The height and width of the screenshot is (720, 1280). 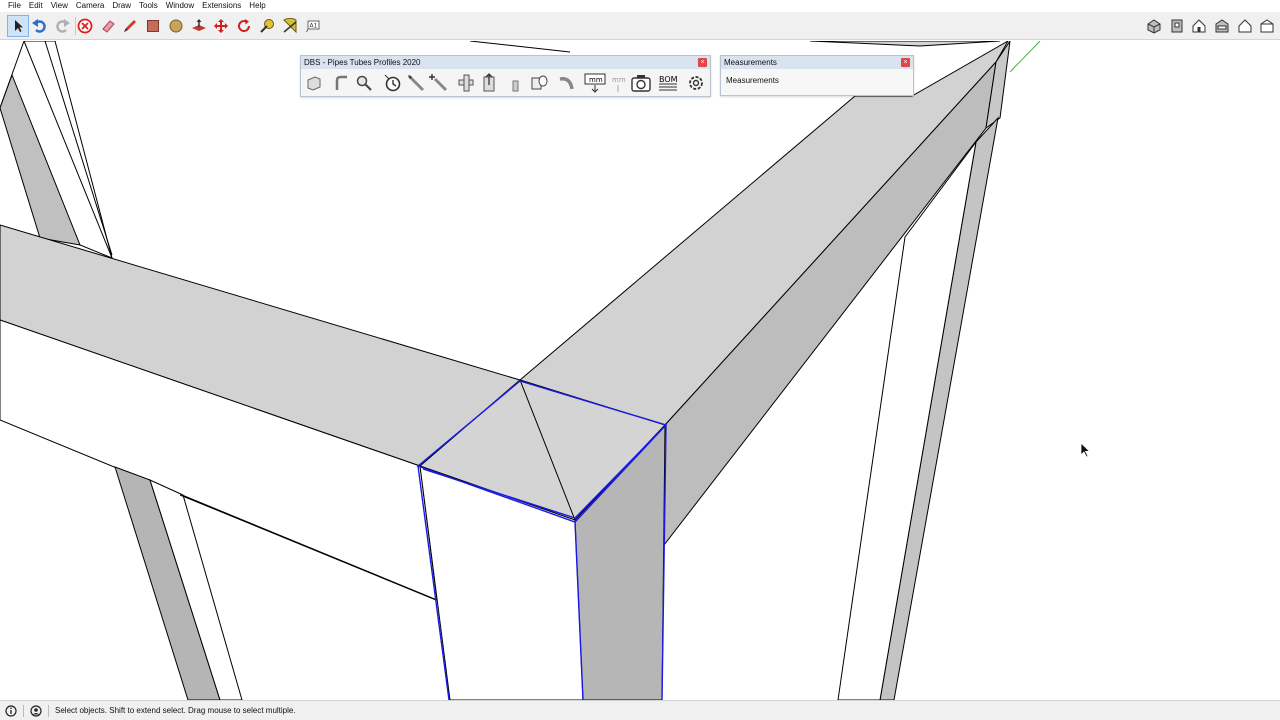 What do you see at coordinates (817, 62) in the screenshot?
I see `measurements-panel-titlebar: Measurements ×` at bounding box center [817, 62].